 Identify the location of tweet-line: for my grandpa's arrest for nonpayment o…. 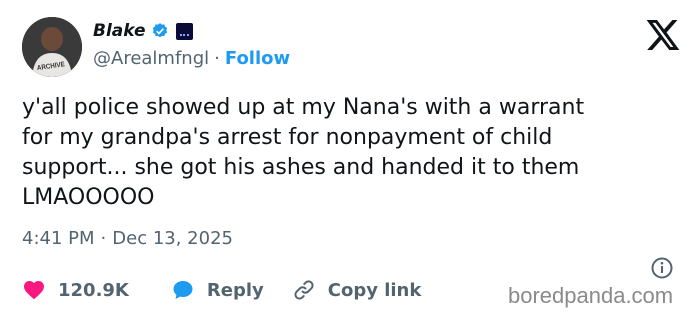
(287, 137).